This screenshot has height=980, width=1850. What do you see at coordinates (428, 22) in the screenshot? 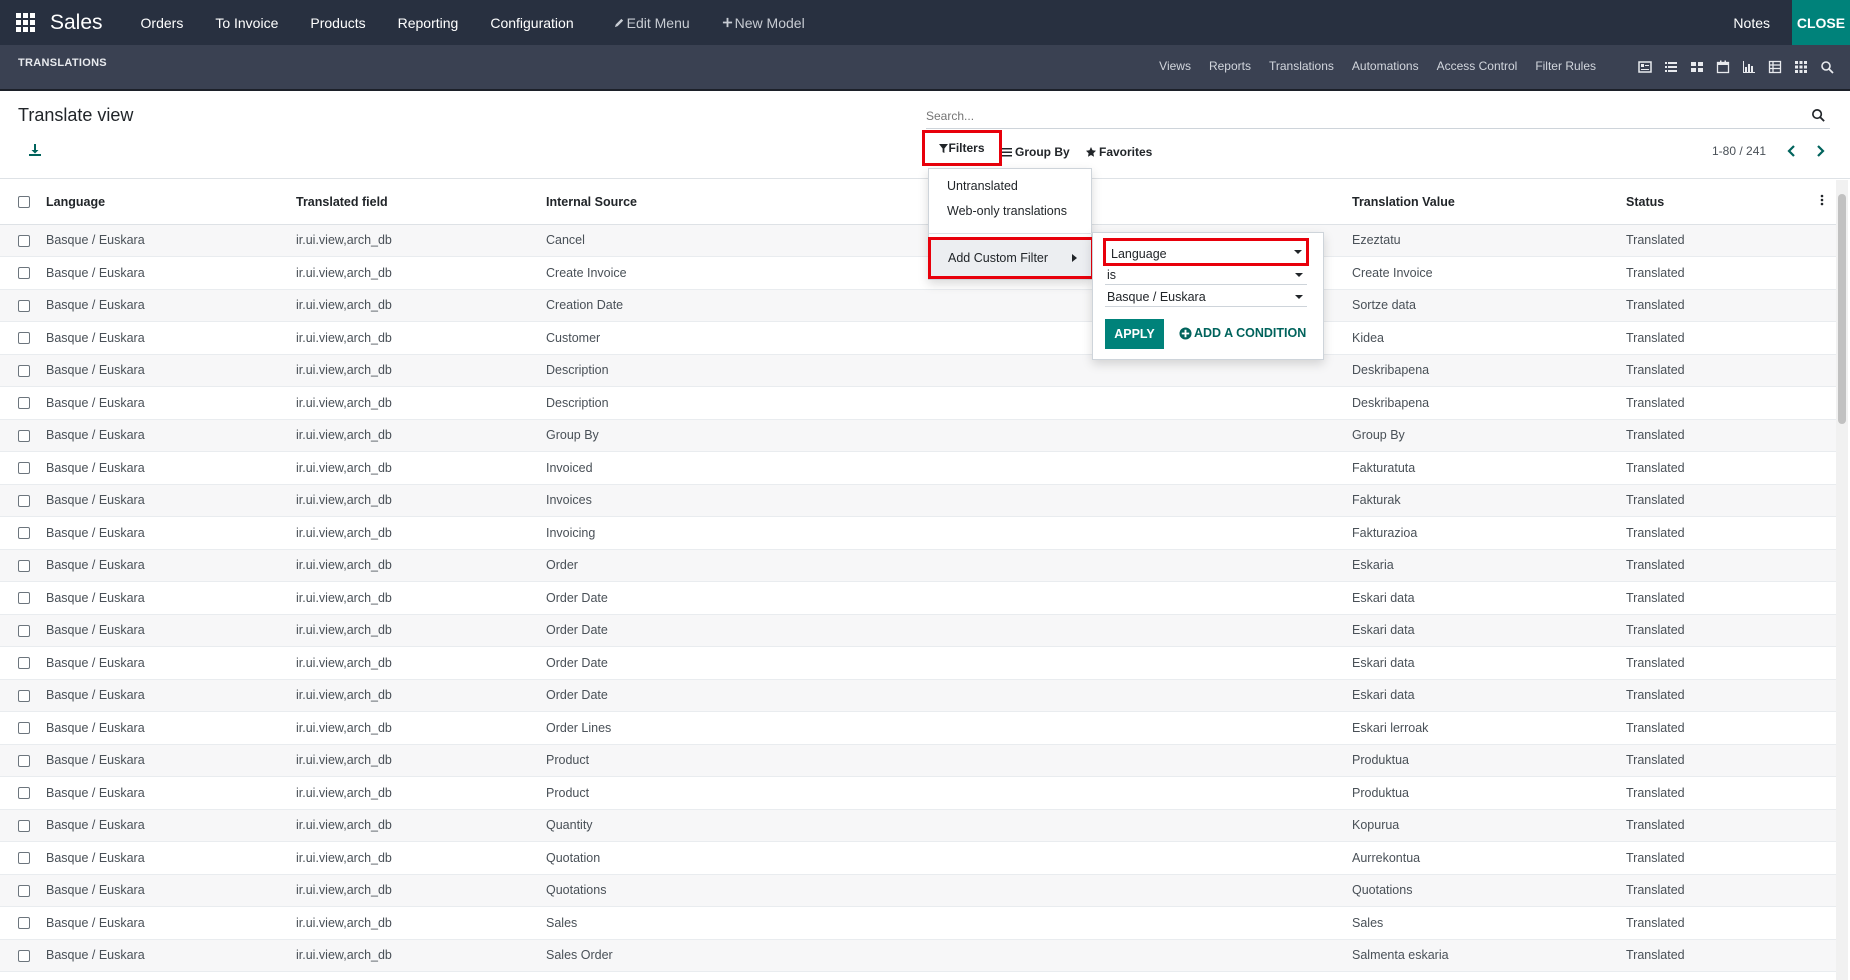
I see `menu-reporting: Reporting` at bounding box center [428, 22].